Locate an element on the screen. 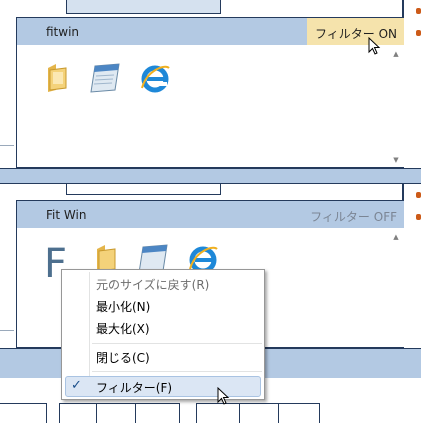  notepad-icon is located at coordinates (106, 78).